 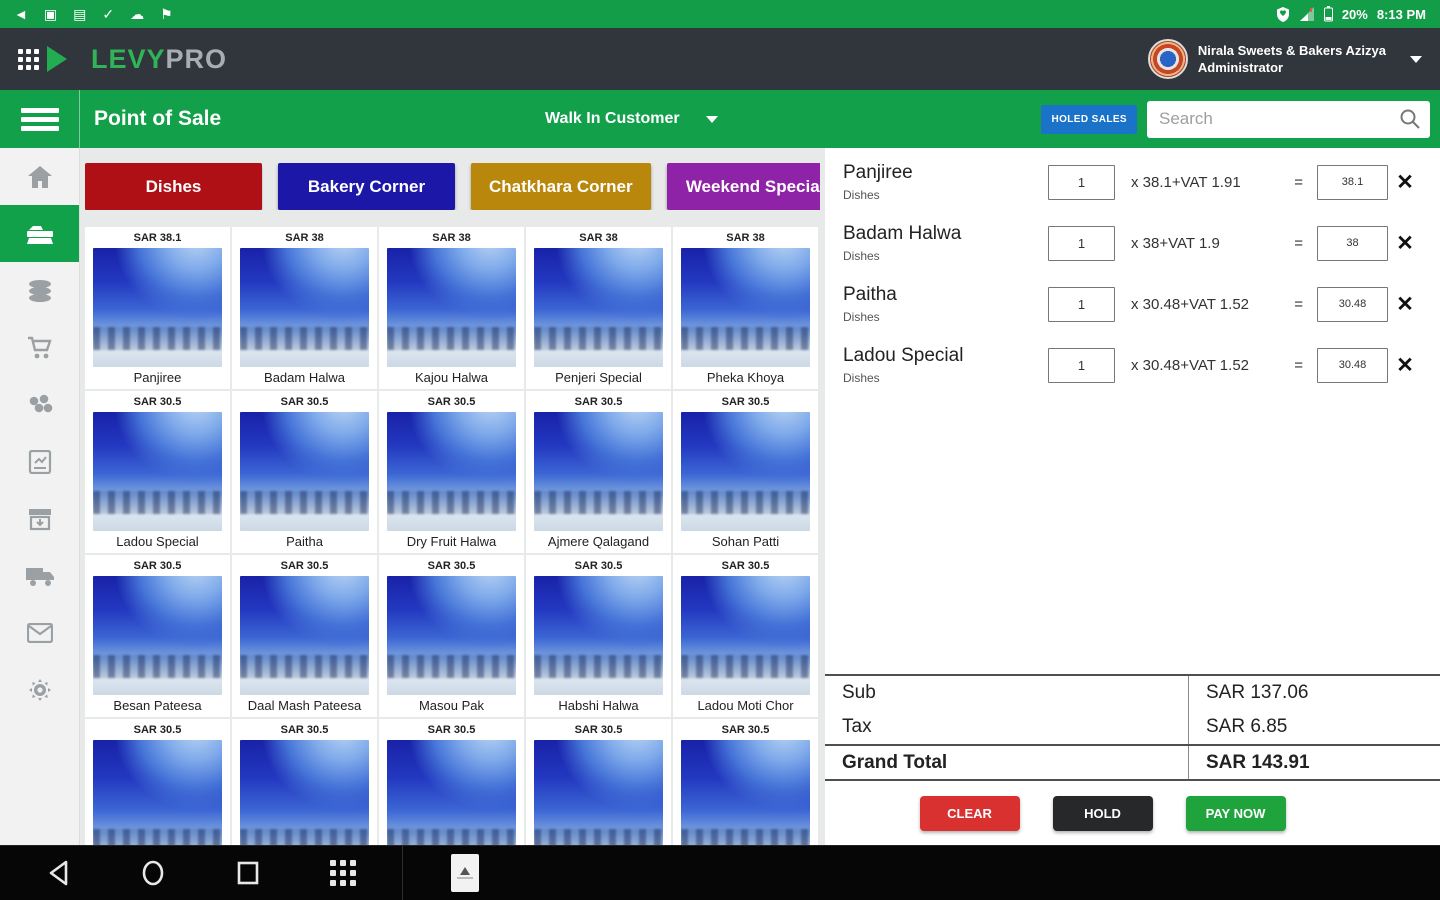 What do you see at coordinates (304, 636) in the screenshot?
I see `product-card: SAR 30.5 Daal Mash Pateesa` at bounding box center [304, 636].